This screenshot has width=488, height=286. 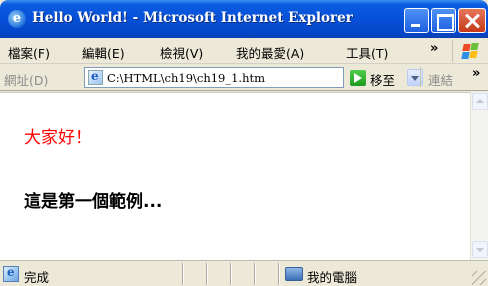 I want to click on address-input: C:\HTML\ch19\ch19_1.htm, so click(x=253, y=77).